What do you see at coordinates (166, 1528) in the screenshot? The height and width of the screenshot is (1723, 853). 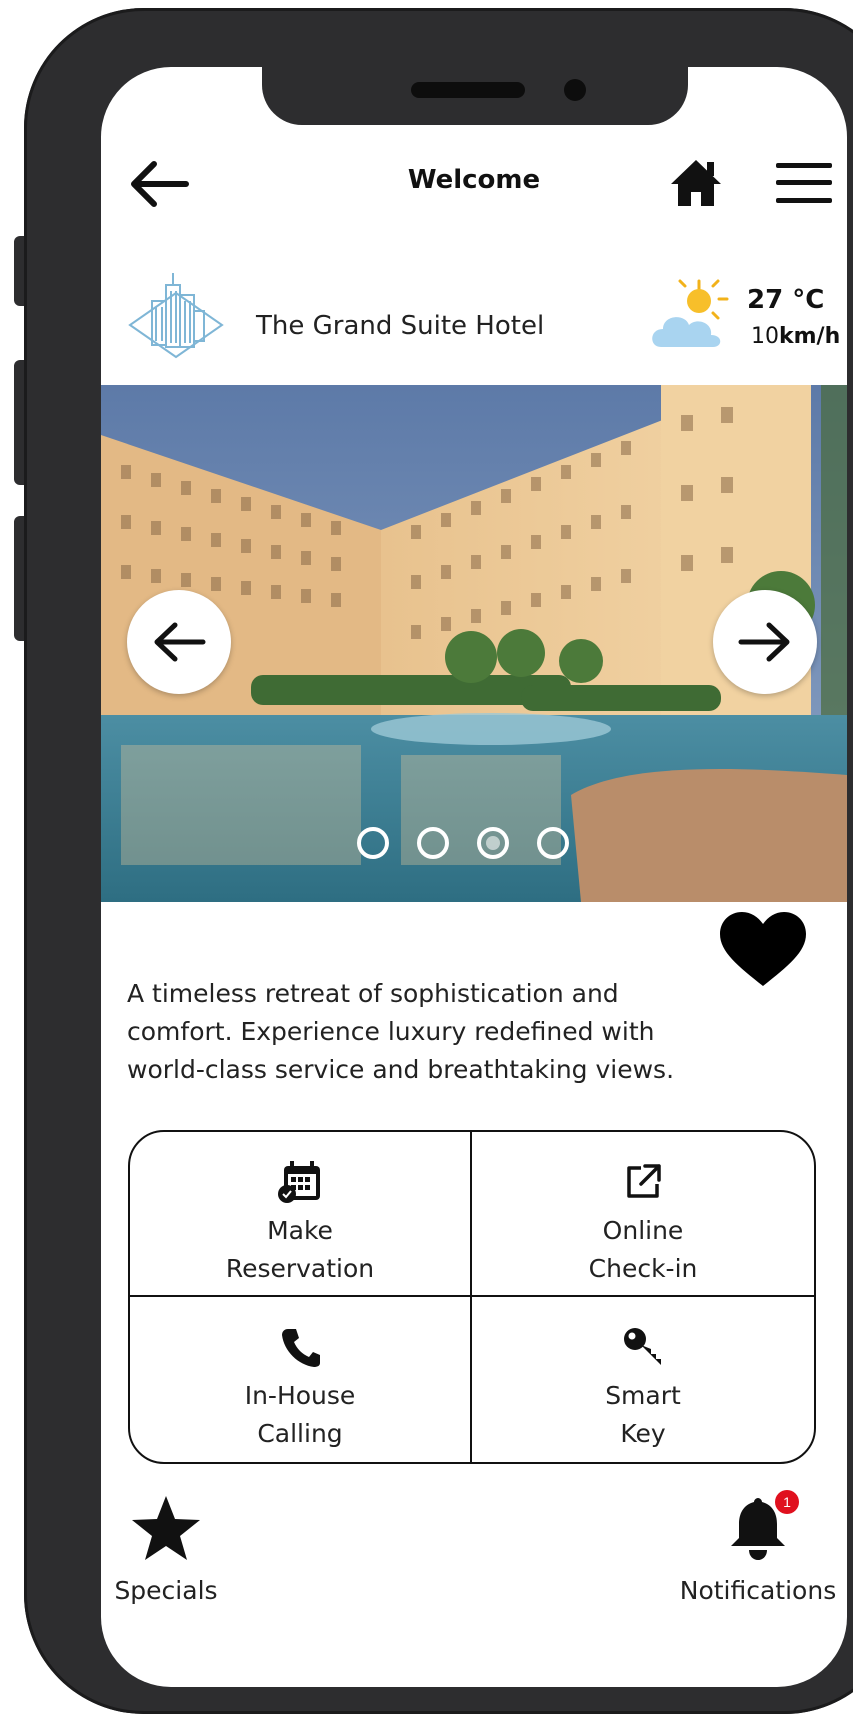 I see `star-icon` at bounding box center [166, 1528].